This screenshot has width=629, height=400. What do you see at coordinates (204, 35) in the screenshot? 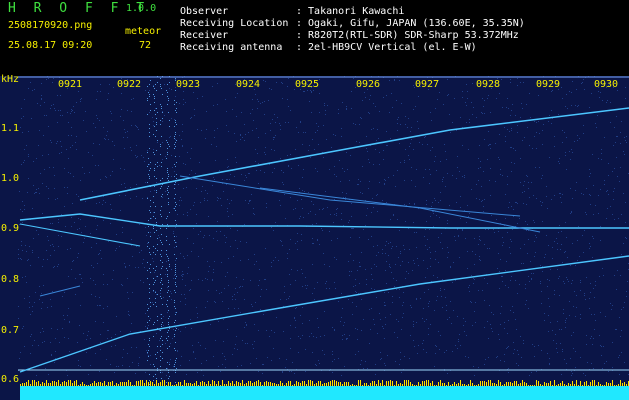
I see `receiver-label: Receiver` at bounding box center [204, 35].